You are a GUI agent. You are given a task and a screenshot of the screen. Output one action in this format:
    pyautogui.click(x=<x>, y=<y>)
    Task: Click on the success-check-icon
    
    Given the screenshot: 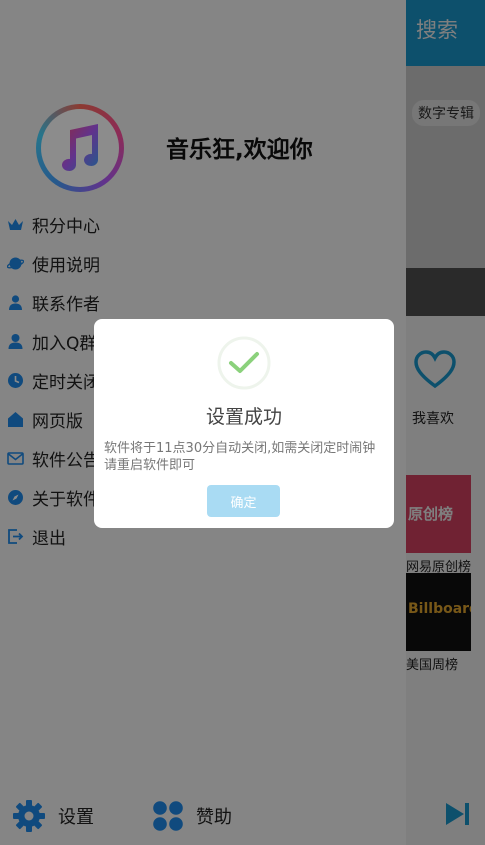 What is the action you would take?
    pyautogui.click(x=244, y=363)
    